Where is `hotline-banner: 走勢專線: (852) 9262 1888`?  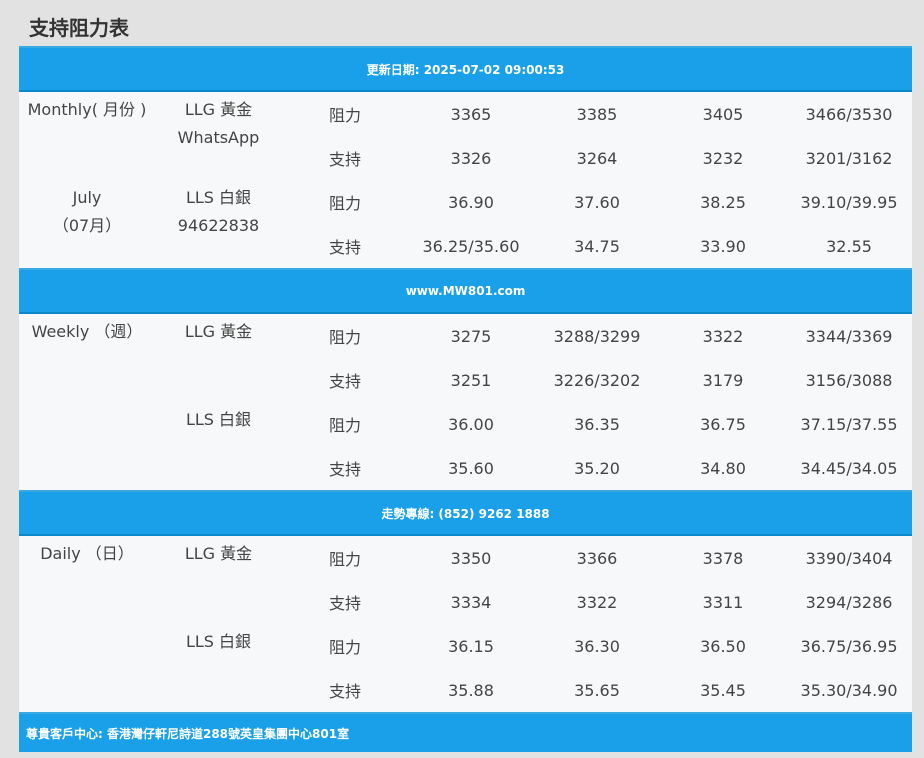 hotline-banner: 走勢專線: (852) 9262 1888 is located at coordinates (466, 513).